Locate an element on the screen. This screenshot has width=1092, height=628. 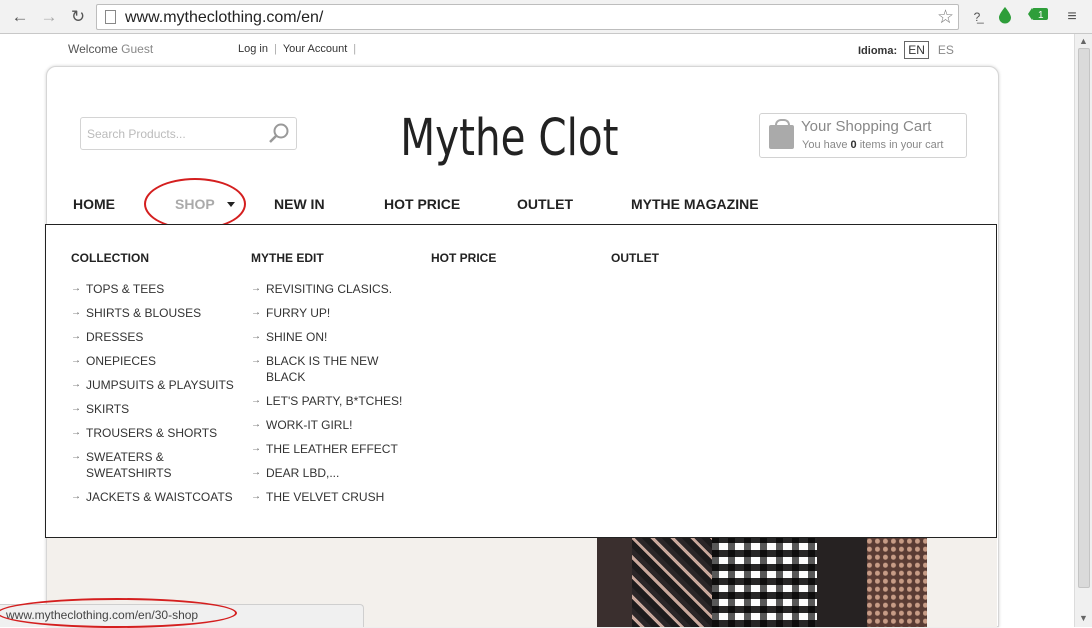
hot-price-column: HOT PRICE is located at coordinates (463, 266).